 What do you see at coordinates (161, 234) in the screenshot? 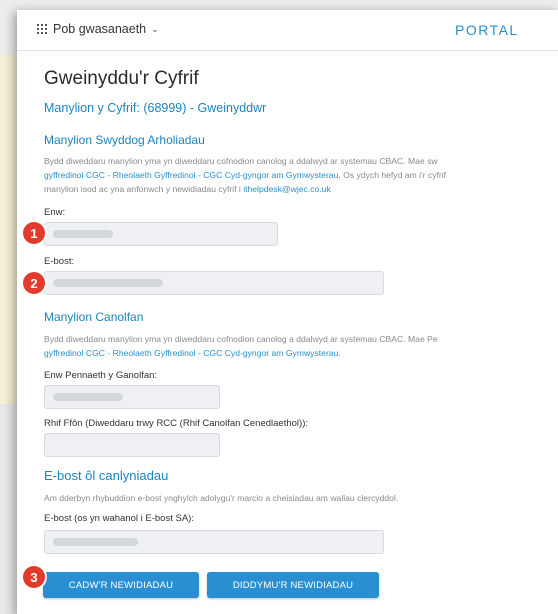
I see `name-field` at bounding box center [161, 234].